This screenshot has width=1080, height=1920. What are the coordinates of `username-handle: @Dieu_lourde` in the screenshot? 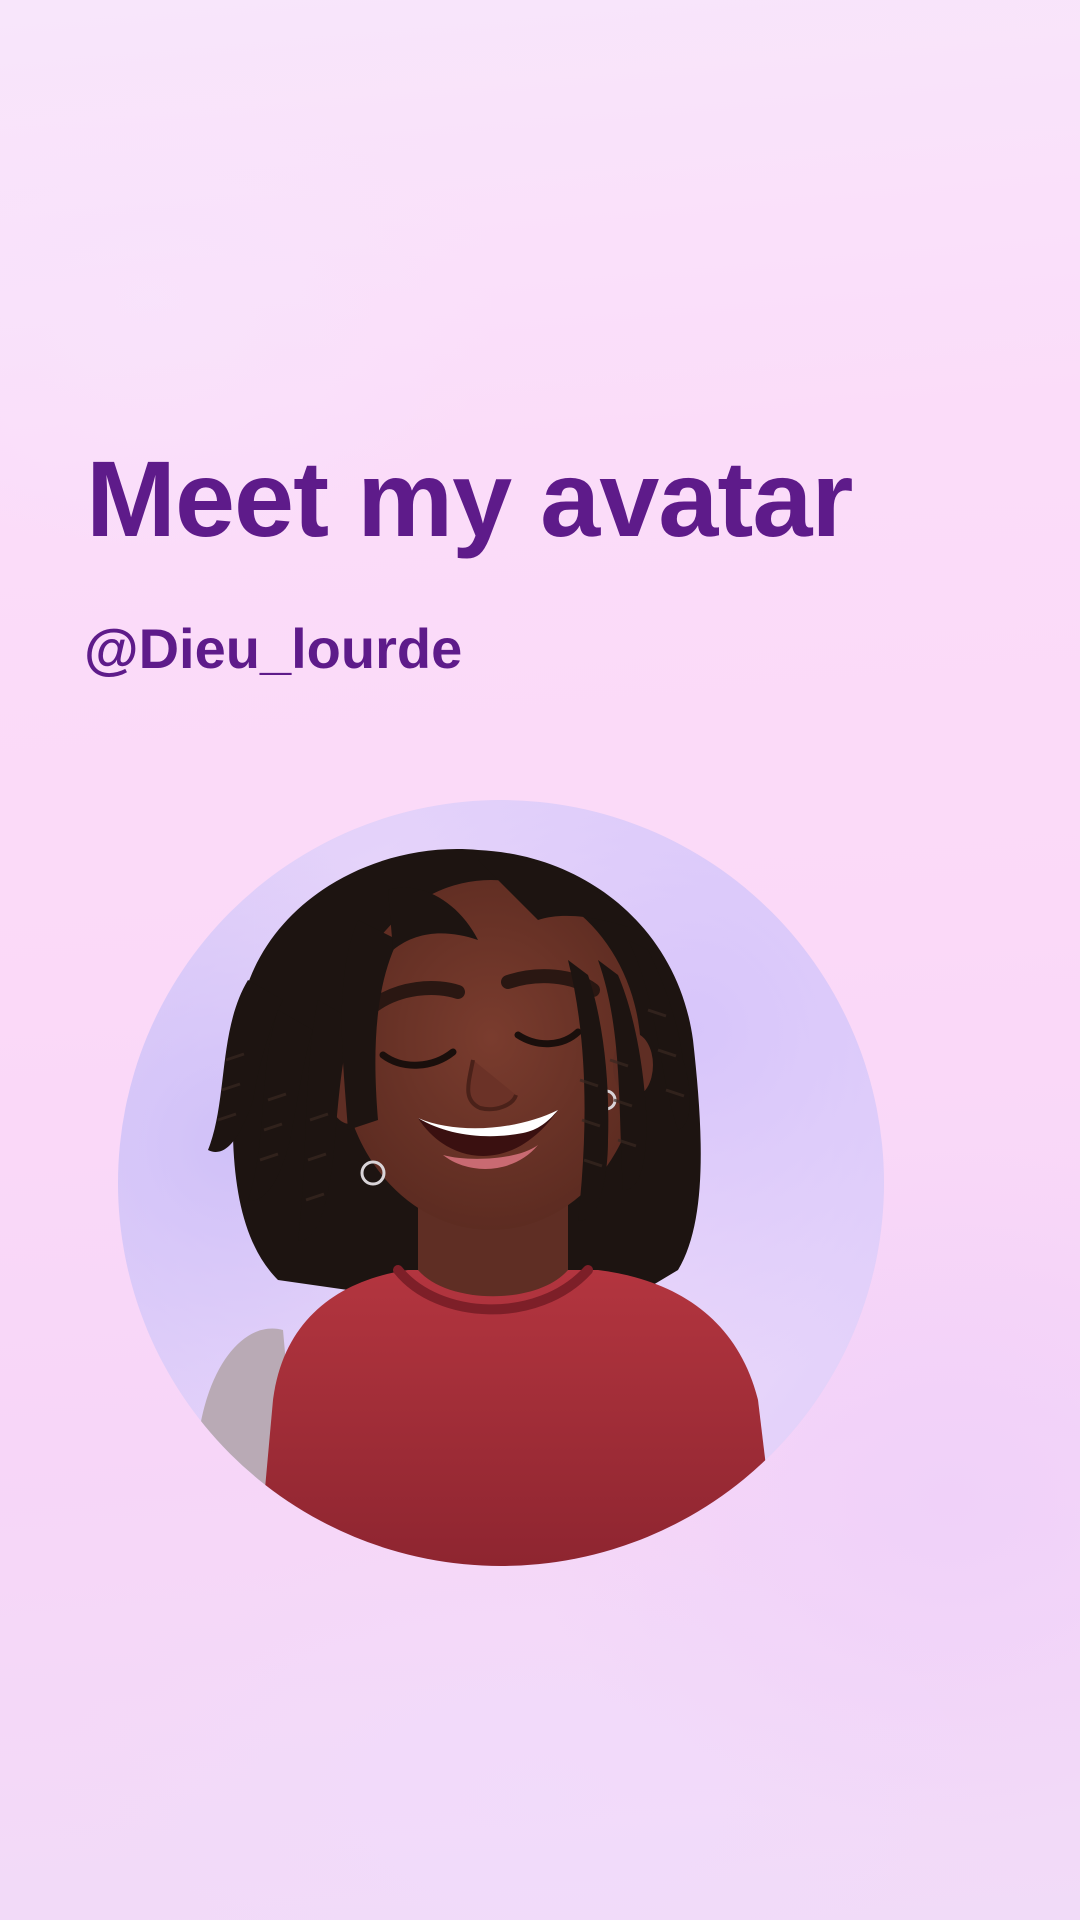 It's located at (273, 648).